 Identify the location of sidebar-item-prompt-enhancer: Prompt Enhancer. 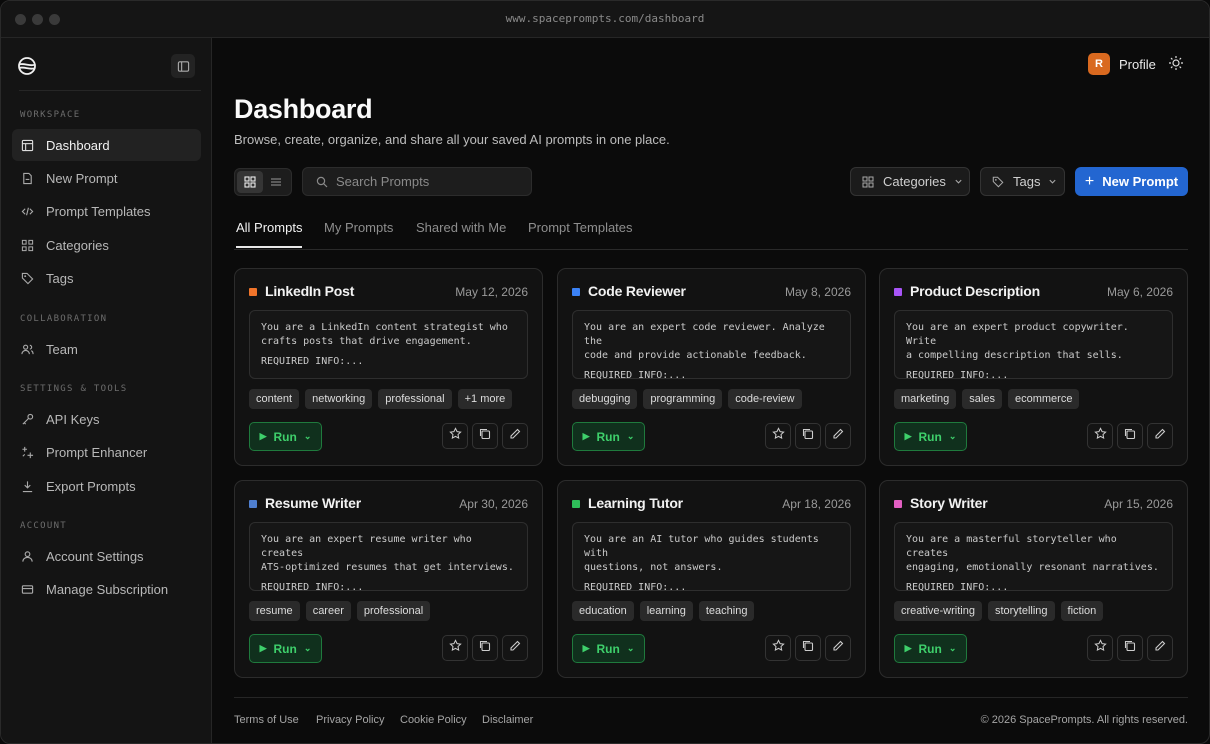
(106, 452).